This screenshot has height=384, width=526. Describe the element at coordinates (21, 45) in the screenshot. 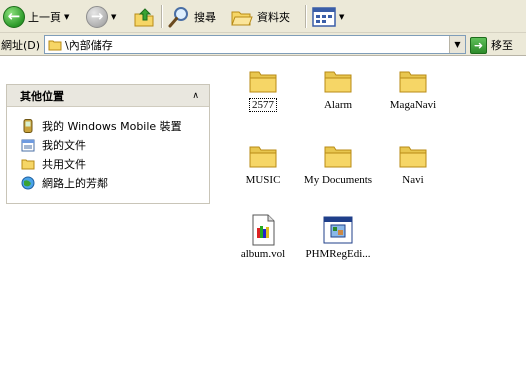

I see `address-label: 網址(D)` at that location.